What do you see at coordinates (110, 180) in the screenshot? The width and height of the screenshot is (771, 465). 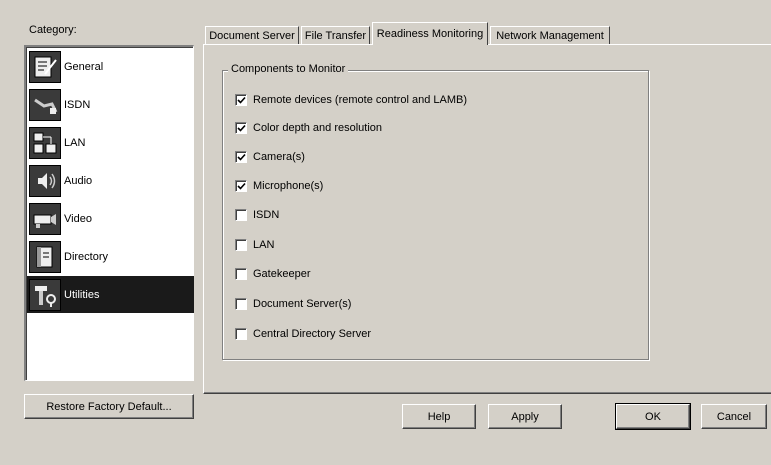 I see `category-item-audio: Audio` at bounding box center [110, 180].